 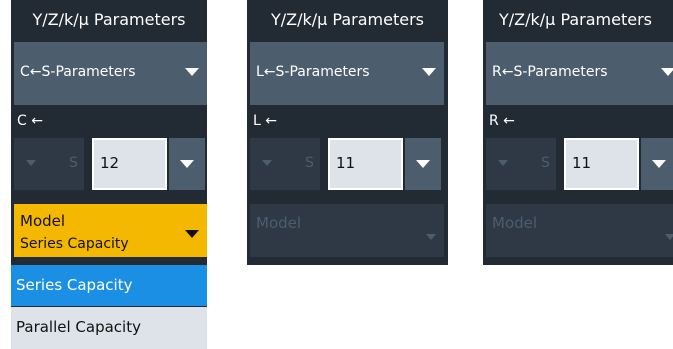 I want to click on s-parameter-index-value: 12, so click(x=110, y=163).